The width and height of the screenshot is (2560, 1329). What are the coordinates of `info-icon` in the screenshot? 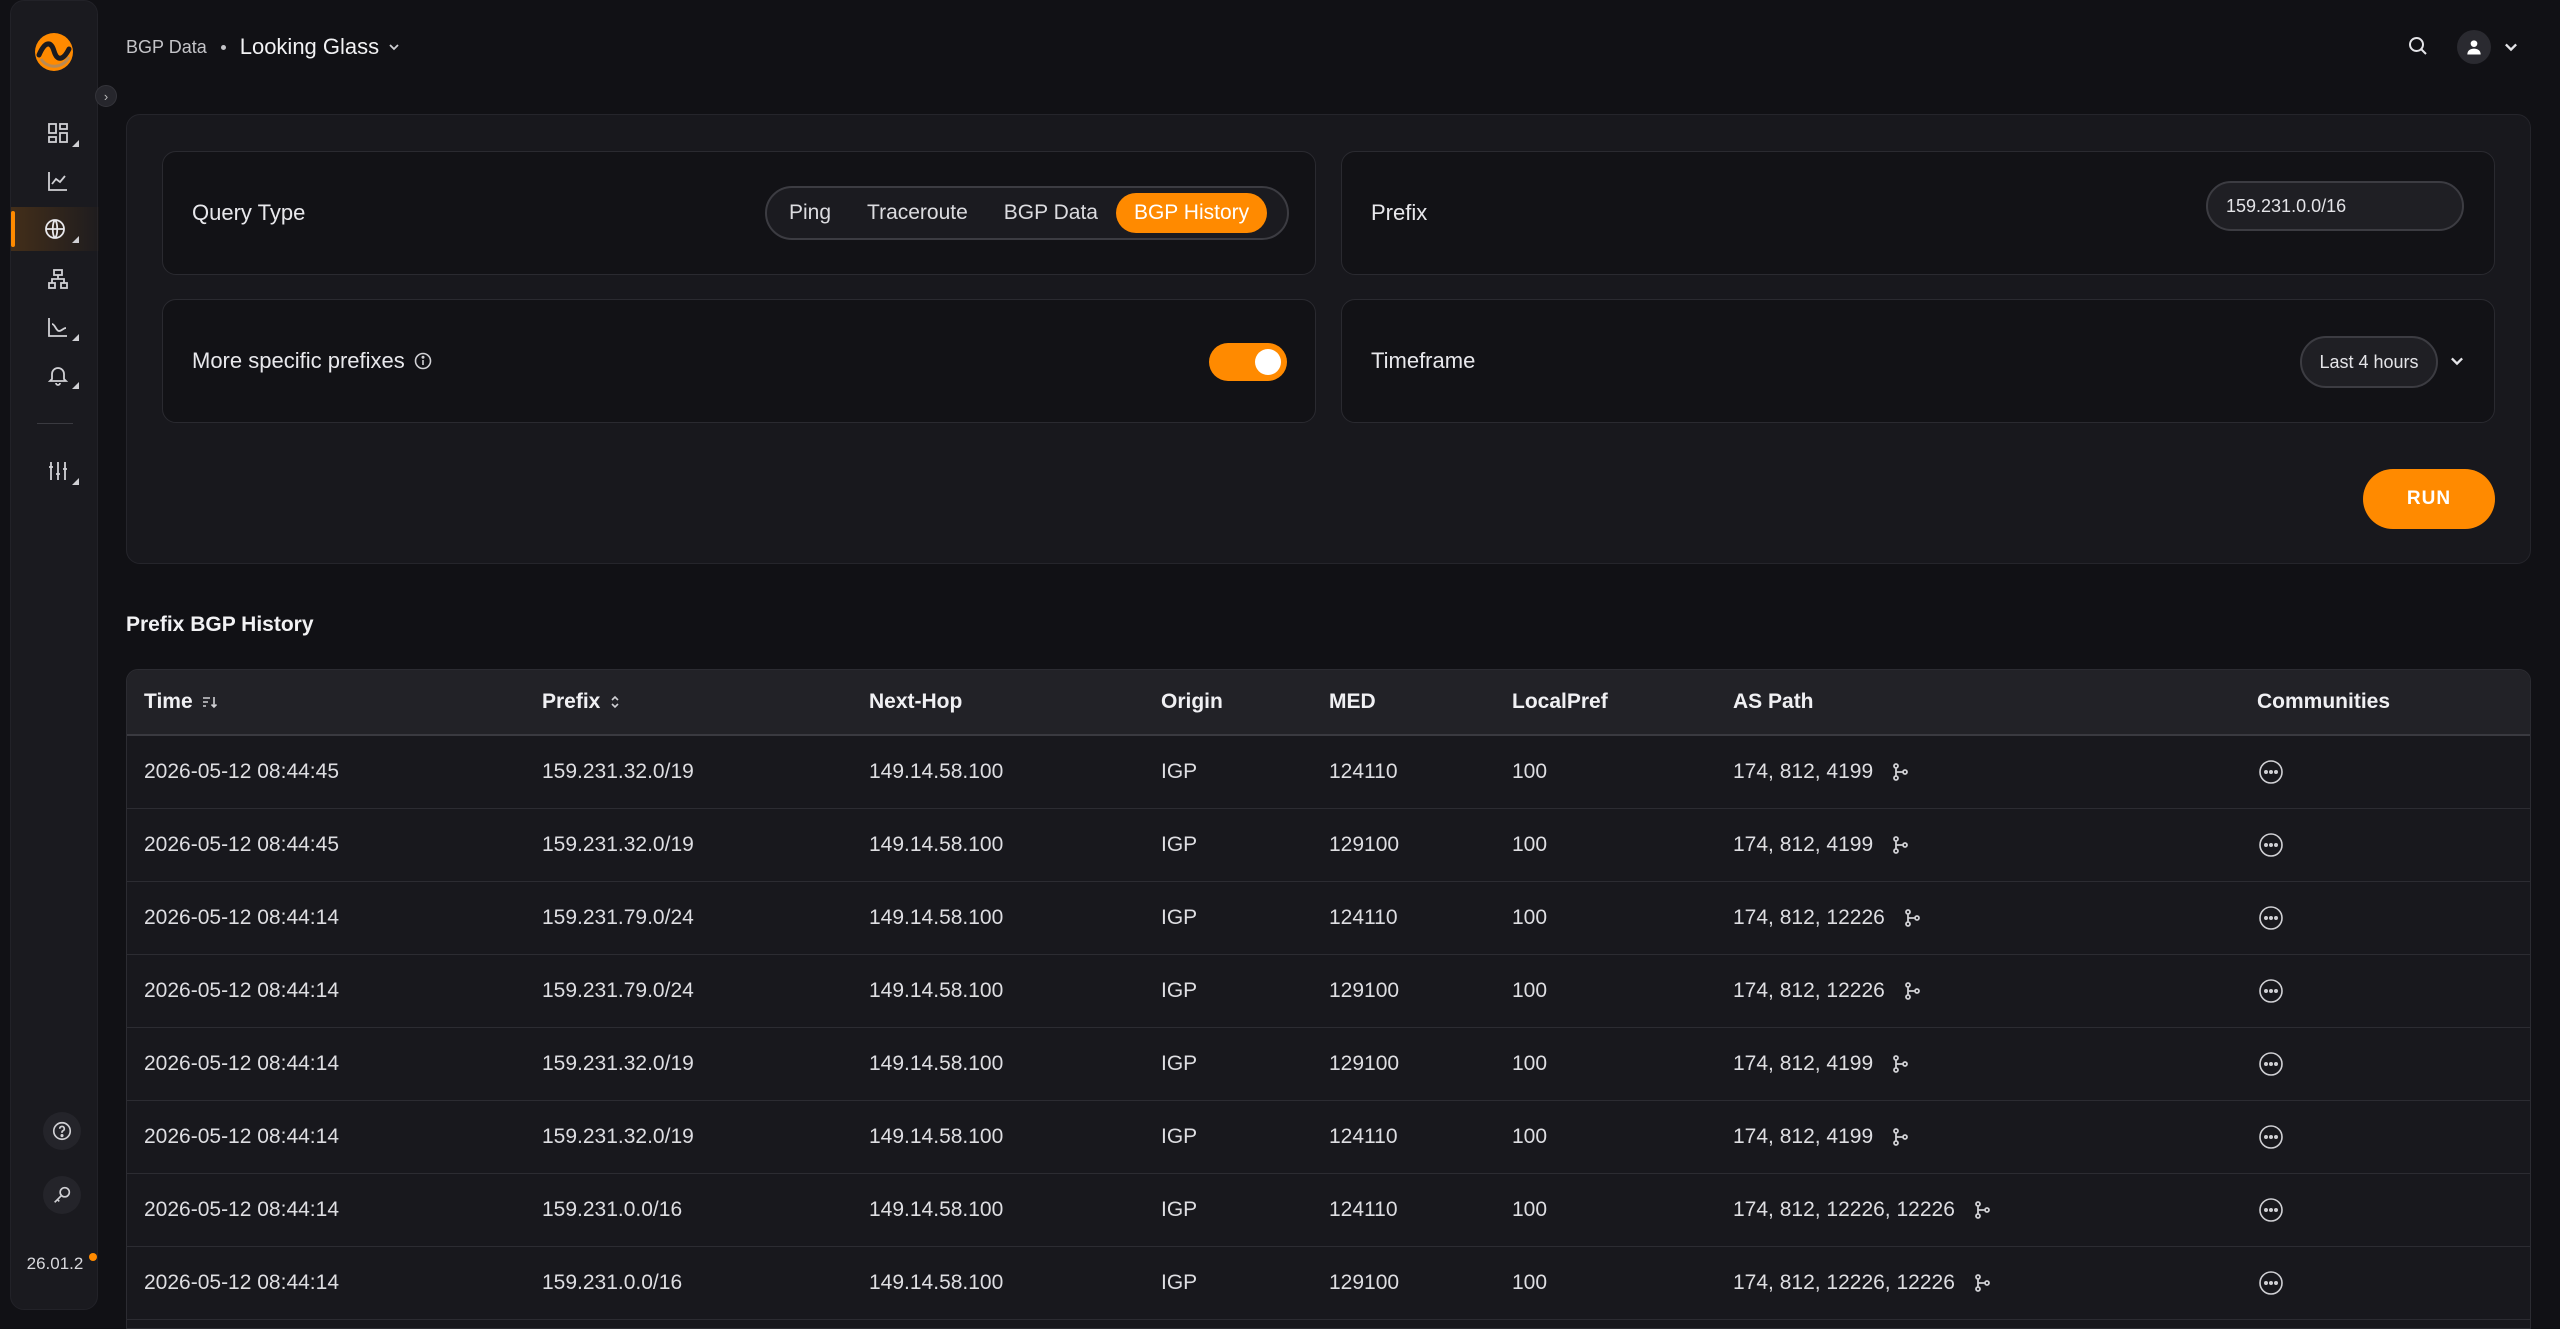 It's located at (423, 361).